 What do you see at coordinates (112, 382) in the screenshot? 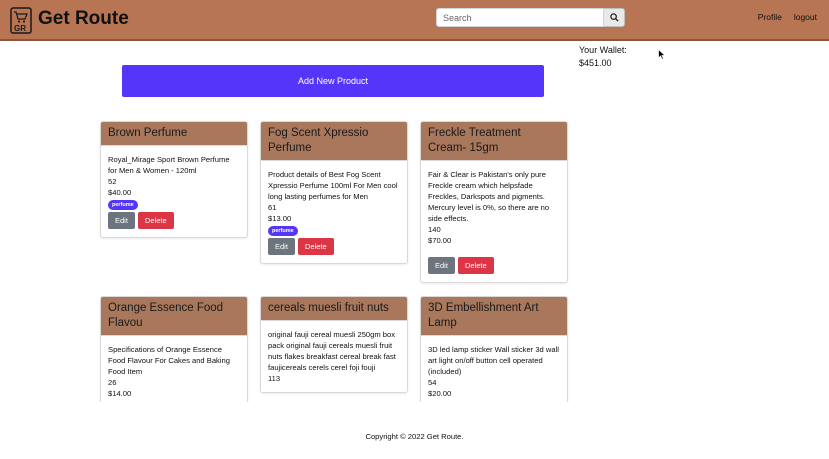
I see `product-quantity: 26` at bounding box center [112, 382].